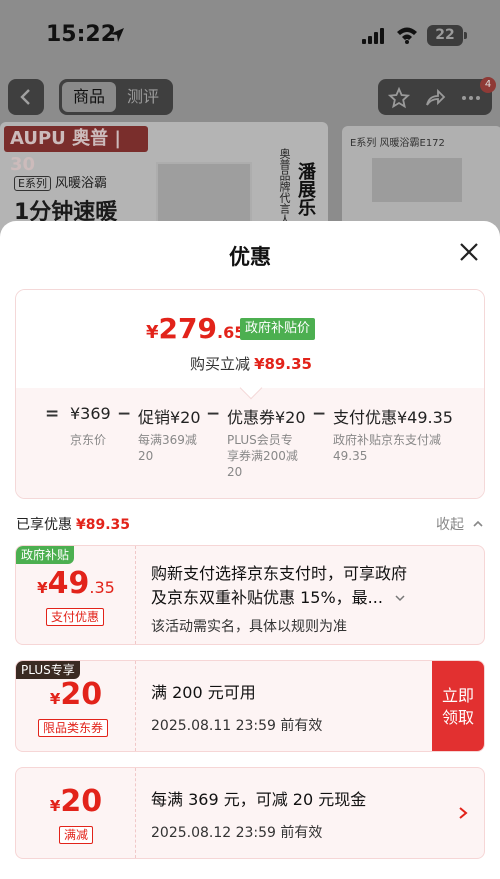 The width and height of the screenshot is (500, 879). I want to click on chevron-up-icon, so click(478, 523).